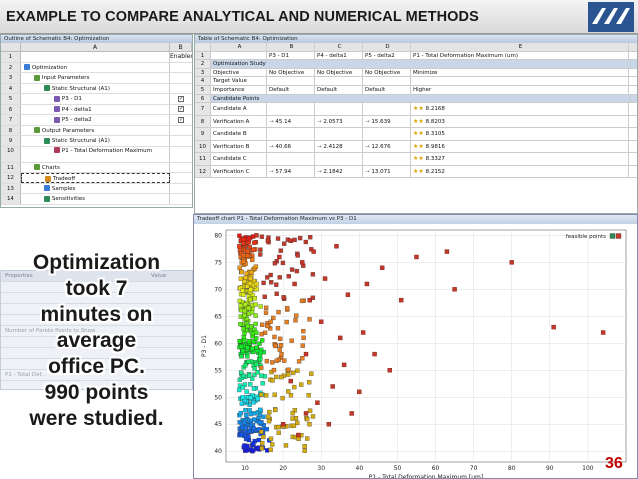 The image size is (638, 479). Describe the element at coordinates (76, 109) in the screenshot. I see `outline-row-label: P4 - delta1` at that location.